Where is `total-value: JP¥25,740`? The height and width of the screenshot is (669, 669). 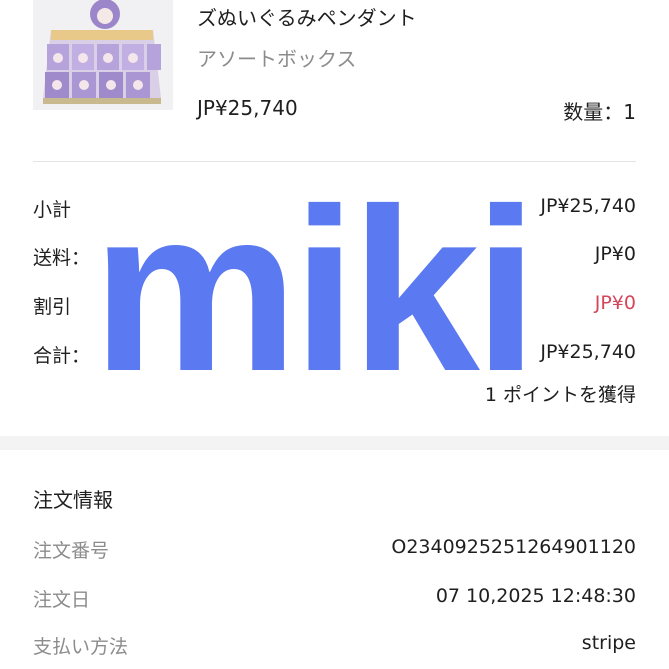
total-value: JP¥25,740 is located at coordinates (588, 352).